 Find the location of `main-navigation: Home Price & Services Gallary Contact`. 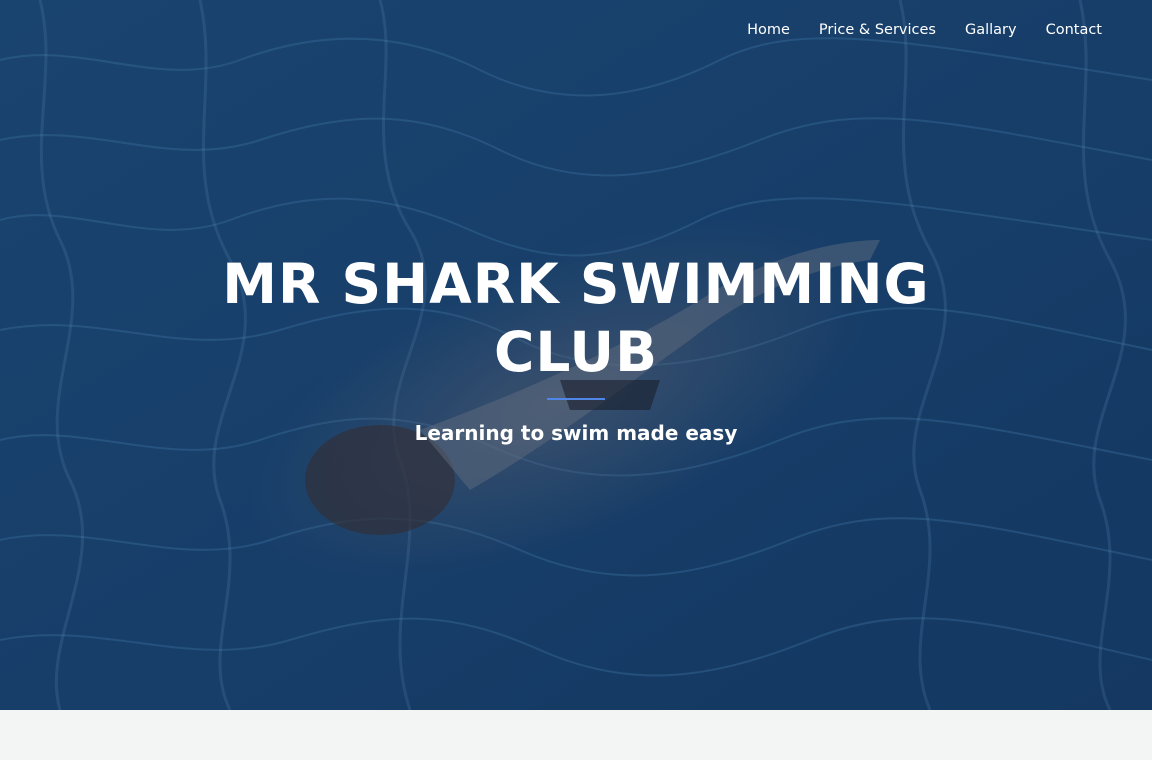

main-navigation: Home Price & Services Gallary Contact is located at coordinates (910, 30).